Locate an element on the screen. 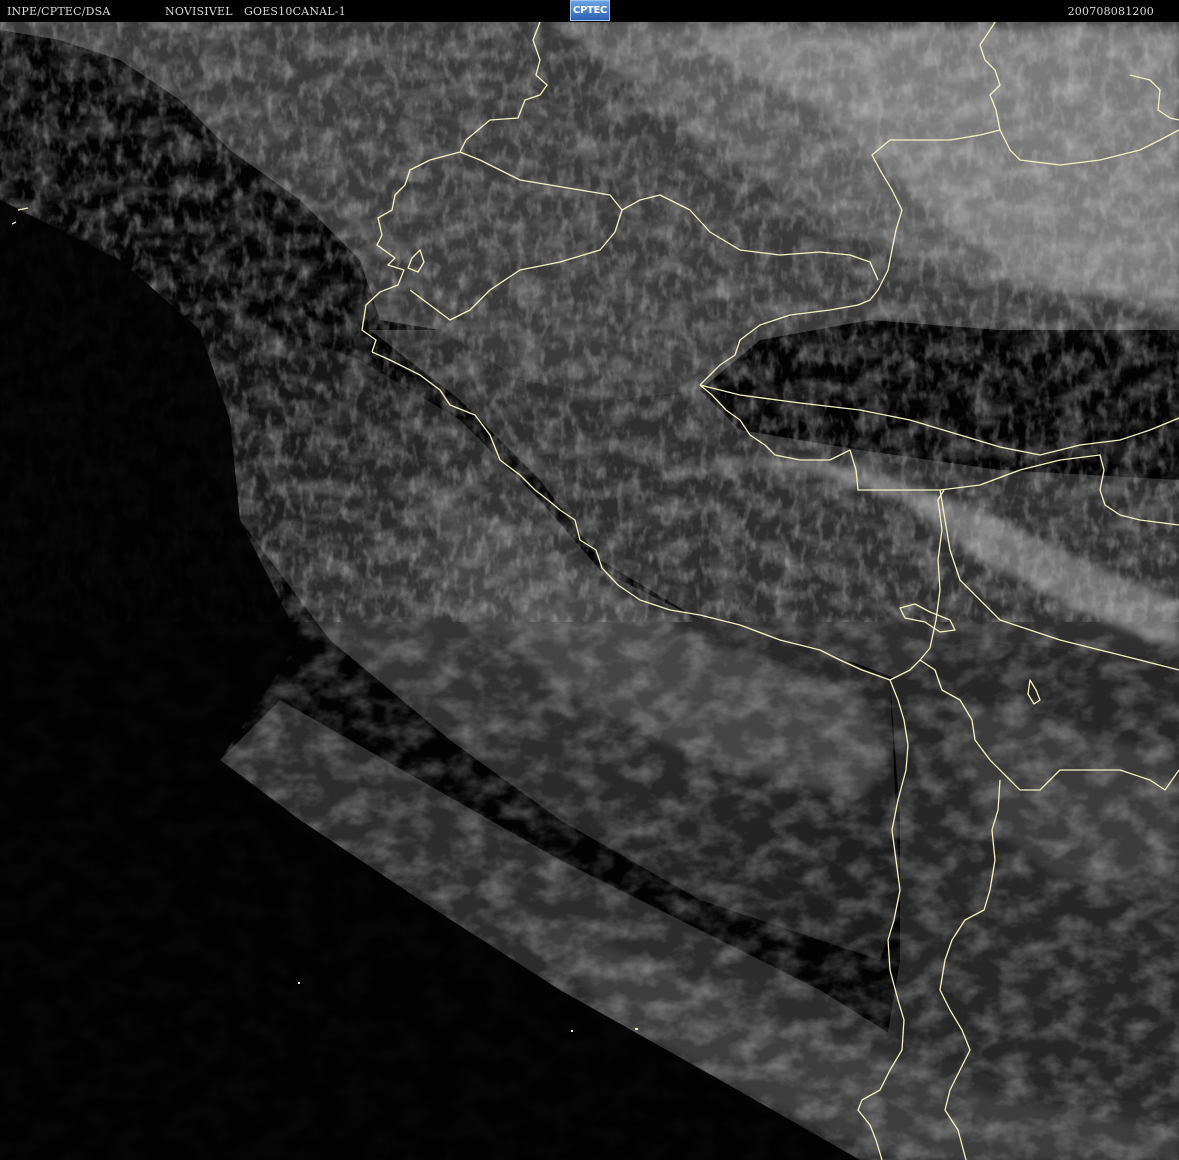 The width and height of the screenshot is (1179, 1160). satellite-label: GOES10CANAL-1 is located at coordinates (295, 11).